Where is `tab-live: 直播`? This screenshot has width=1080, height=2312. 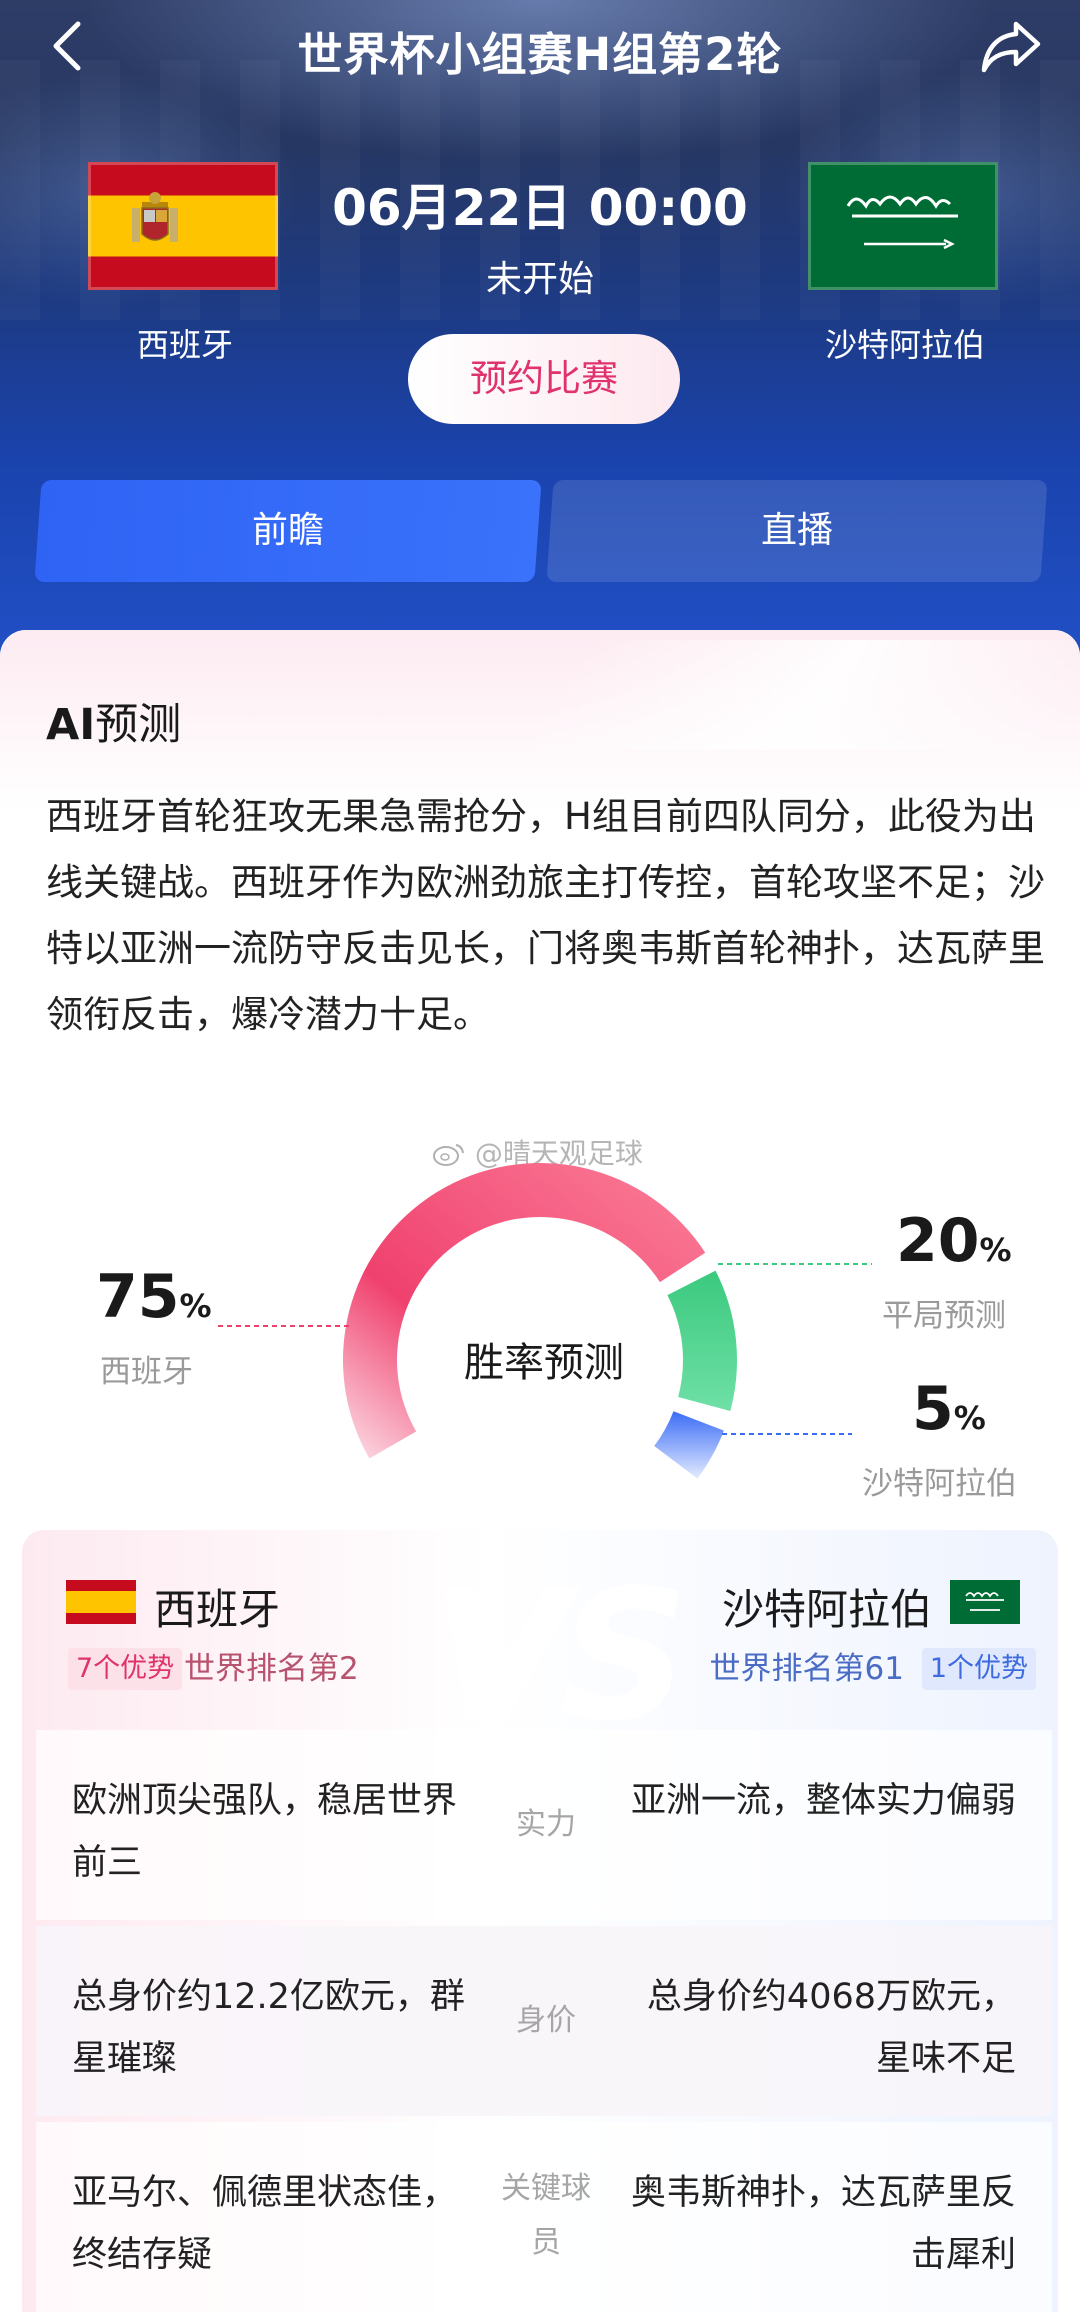
tab-live: 直播 is located at coordinates (797, 531).